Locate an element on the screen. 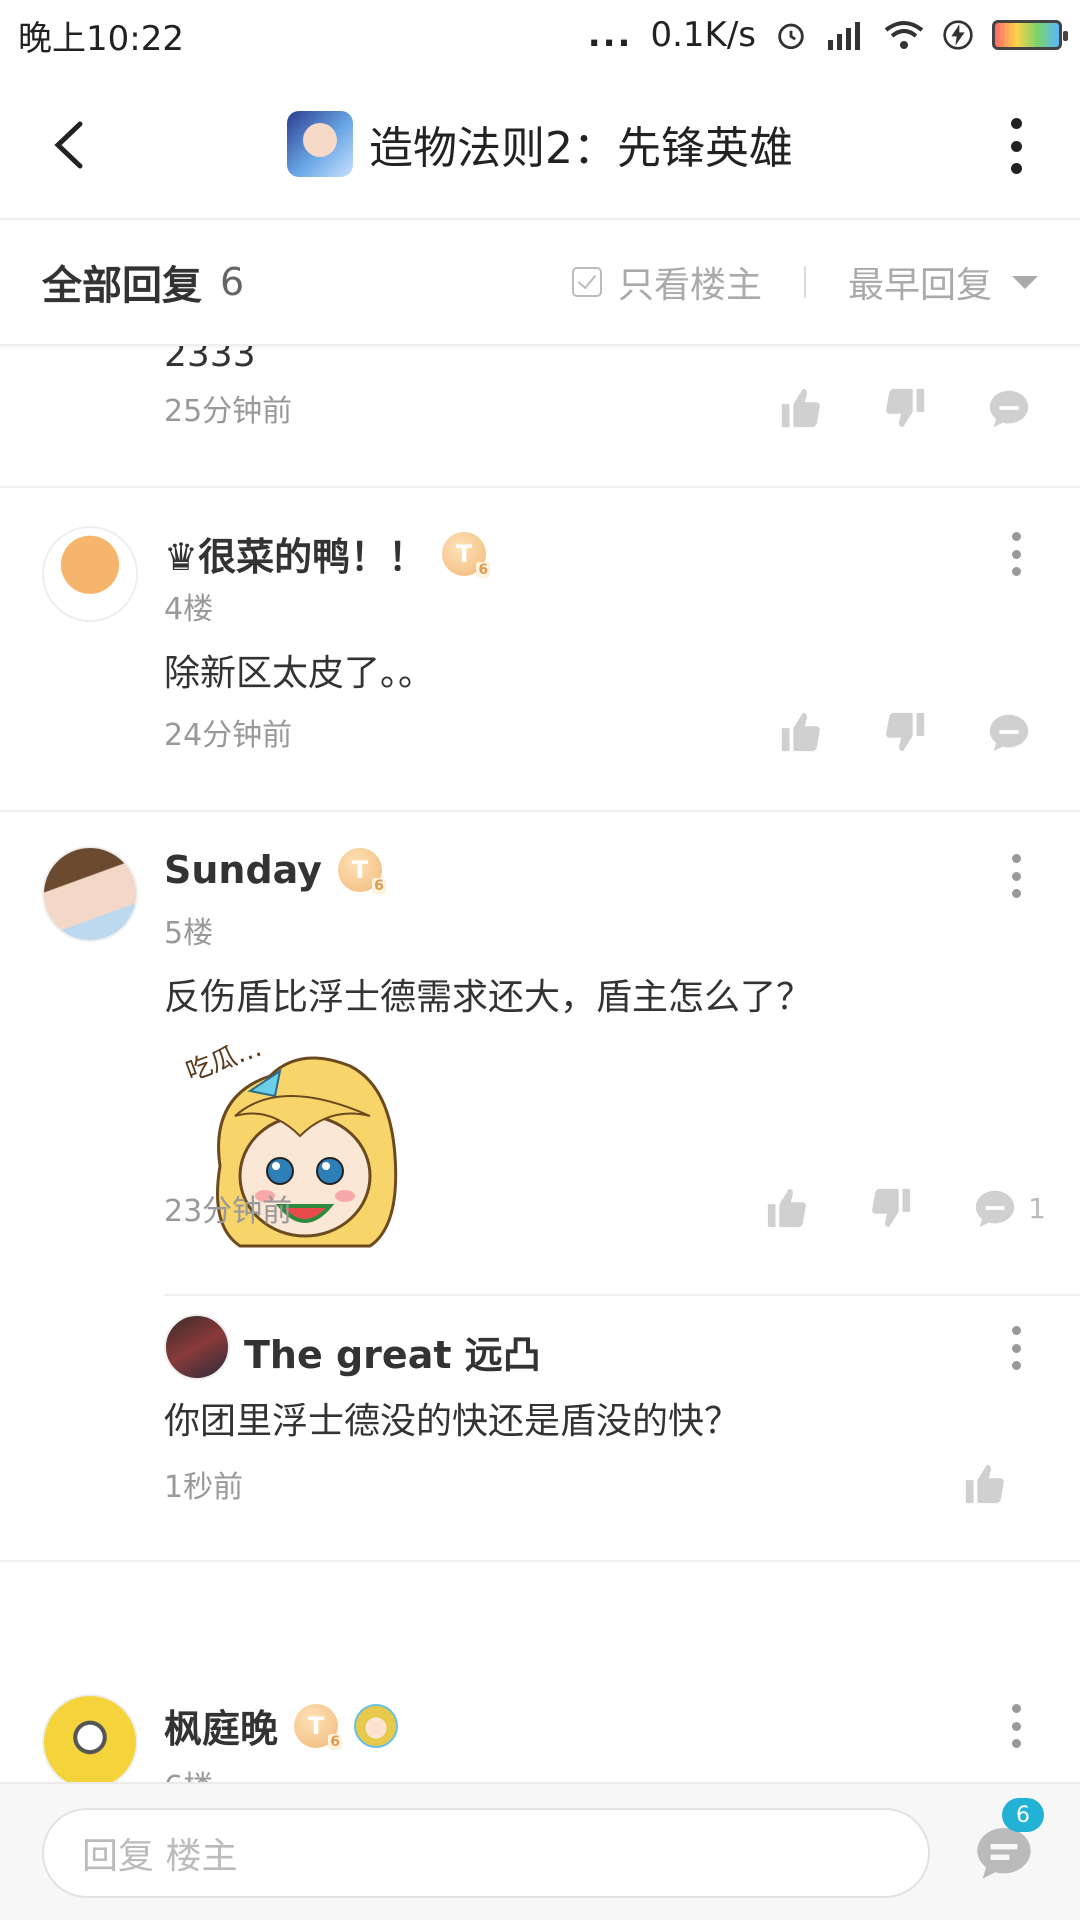  sub-reply-more-button is located at coordinates (1016, 1348).